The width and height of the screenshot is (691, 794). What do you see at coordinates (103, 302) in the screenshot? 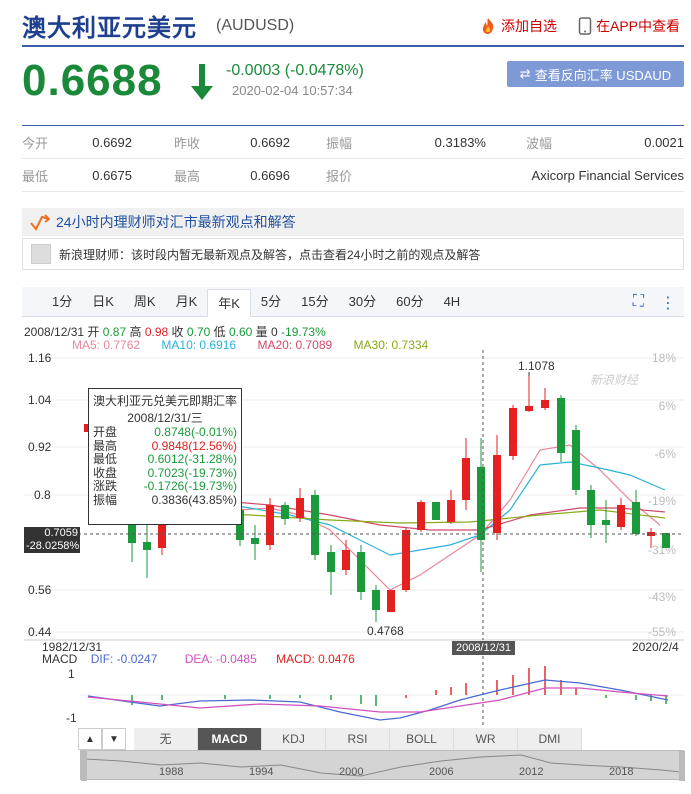
I see `tab-daily: 日K` at bounding box center [103, 302].